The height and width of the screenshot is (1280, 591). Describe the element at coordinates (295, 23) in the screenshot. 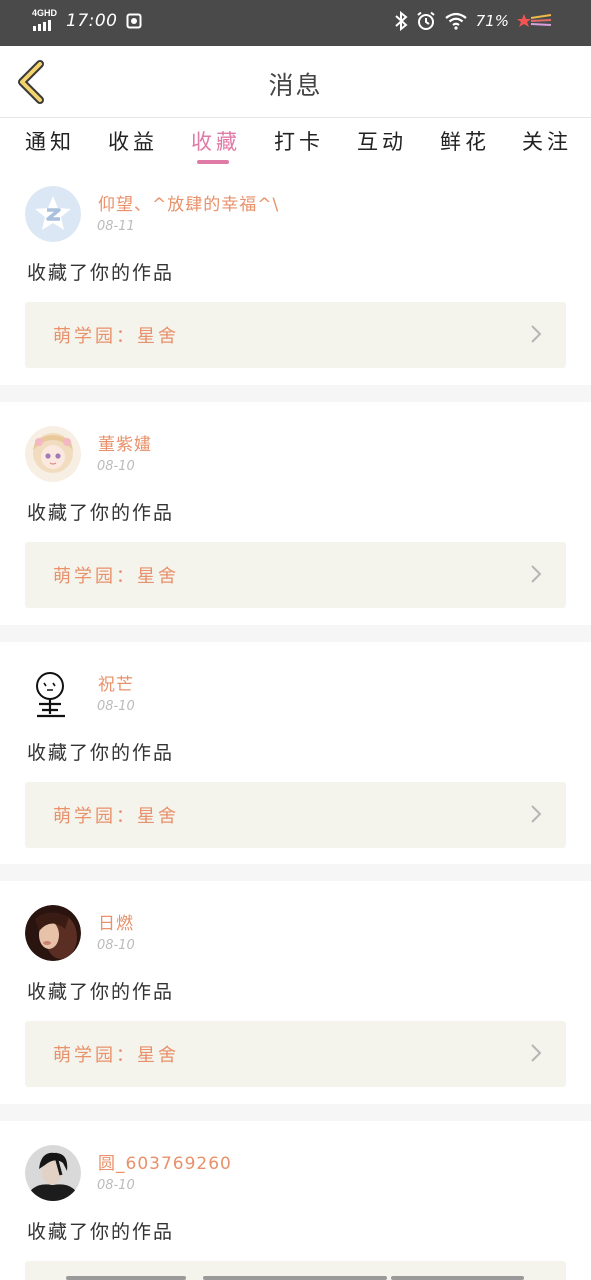

I see `status-bar: 4GHD 17:00 71%` at that location.